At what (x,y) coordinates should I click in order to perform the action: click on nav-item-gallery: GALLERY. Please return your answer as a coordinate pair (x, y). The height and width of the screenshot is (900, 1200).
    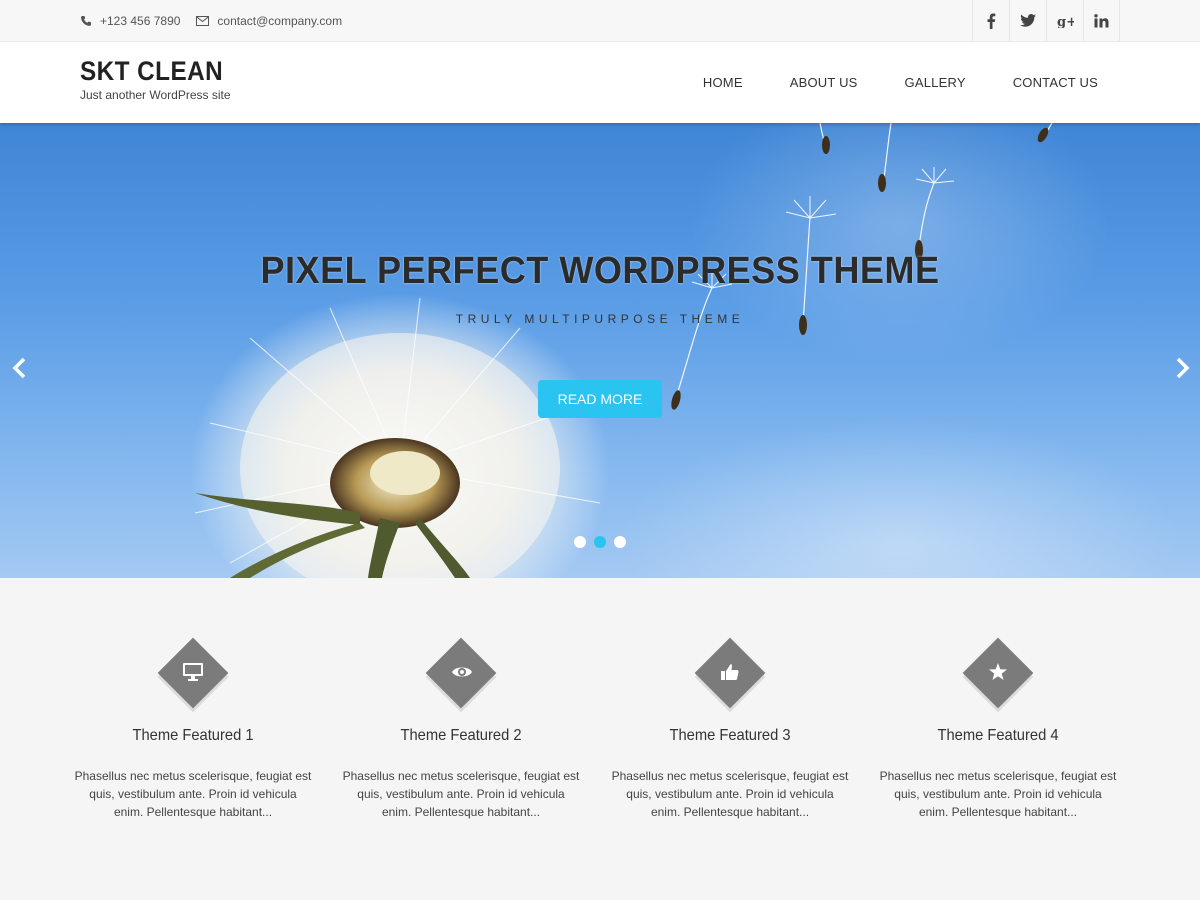
    Looking at the image, I should click on (935, 82).